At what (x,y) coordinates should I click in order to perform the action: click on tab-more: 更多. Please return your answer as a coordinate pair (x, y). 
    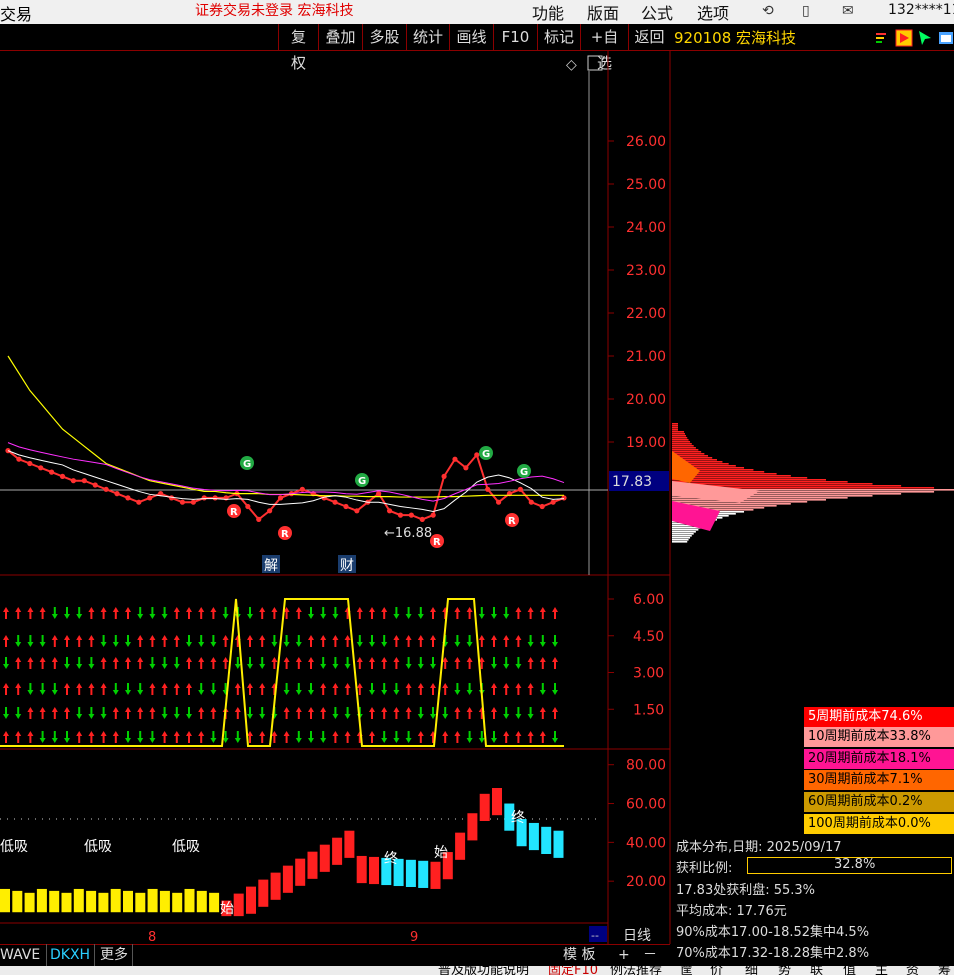
    Looking at the image, I should click on (114, 955).